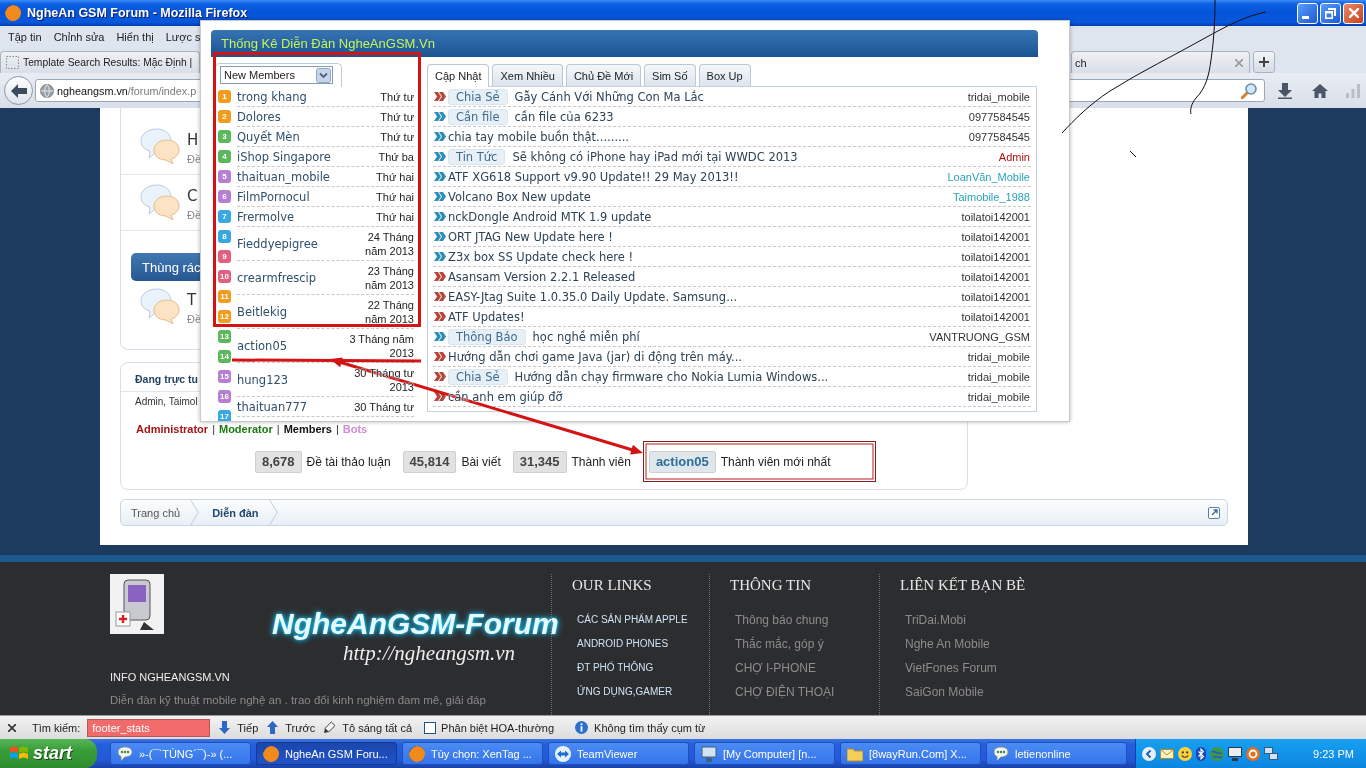 The width and height of the screenshot is (1366, 768). Describe the element at coordinates (615, 668) in the screenshot. I see `footer-link: ĐT PHỔ THÔNG` at that location.